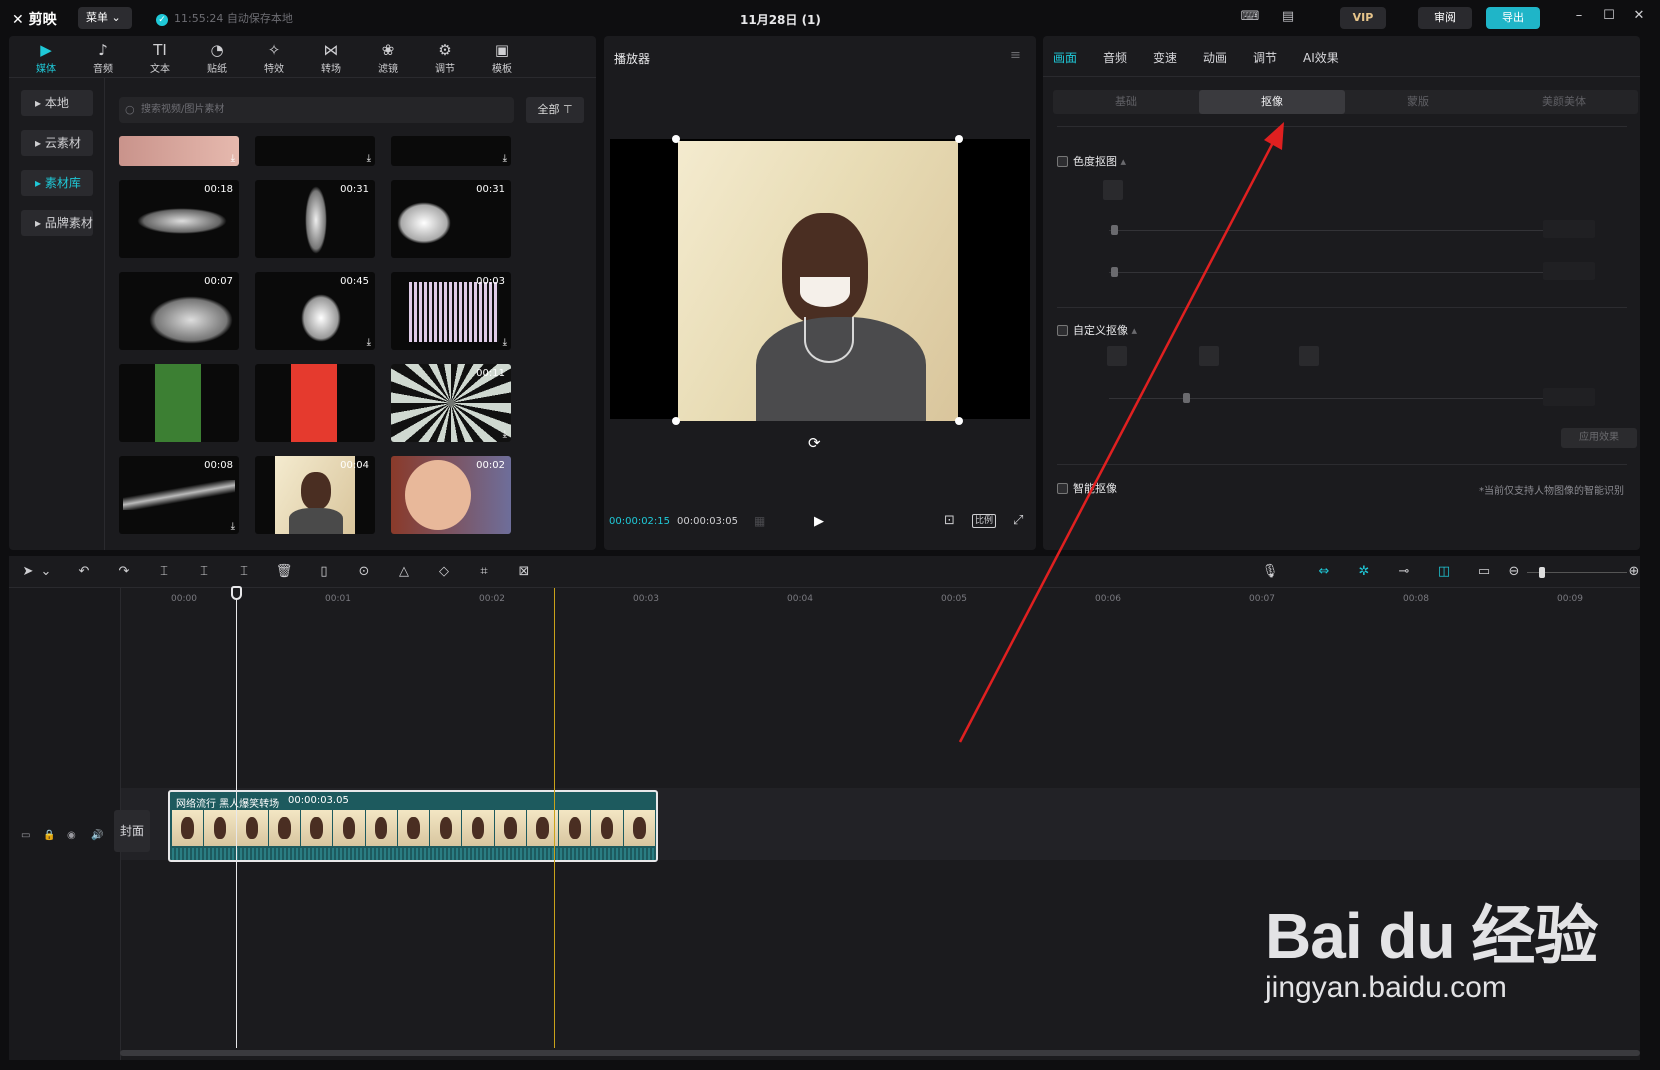  What do you see at coordinates (1431, 936) in the screenshot?
I see `watermark-brand: Bai du 经验` at bounding box center [1431, 936].